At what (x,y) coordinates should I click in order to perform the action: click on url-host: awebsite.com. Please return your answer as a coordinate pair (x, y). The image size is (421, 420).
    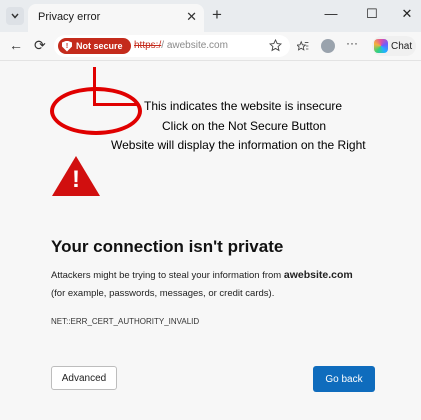
    Looking at the image, I should click on (197, 45).